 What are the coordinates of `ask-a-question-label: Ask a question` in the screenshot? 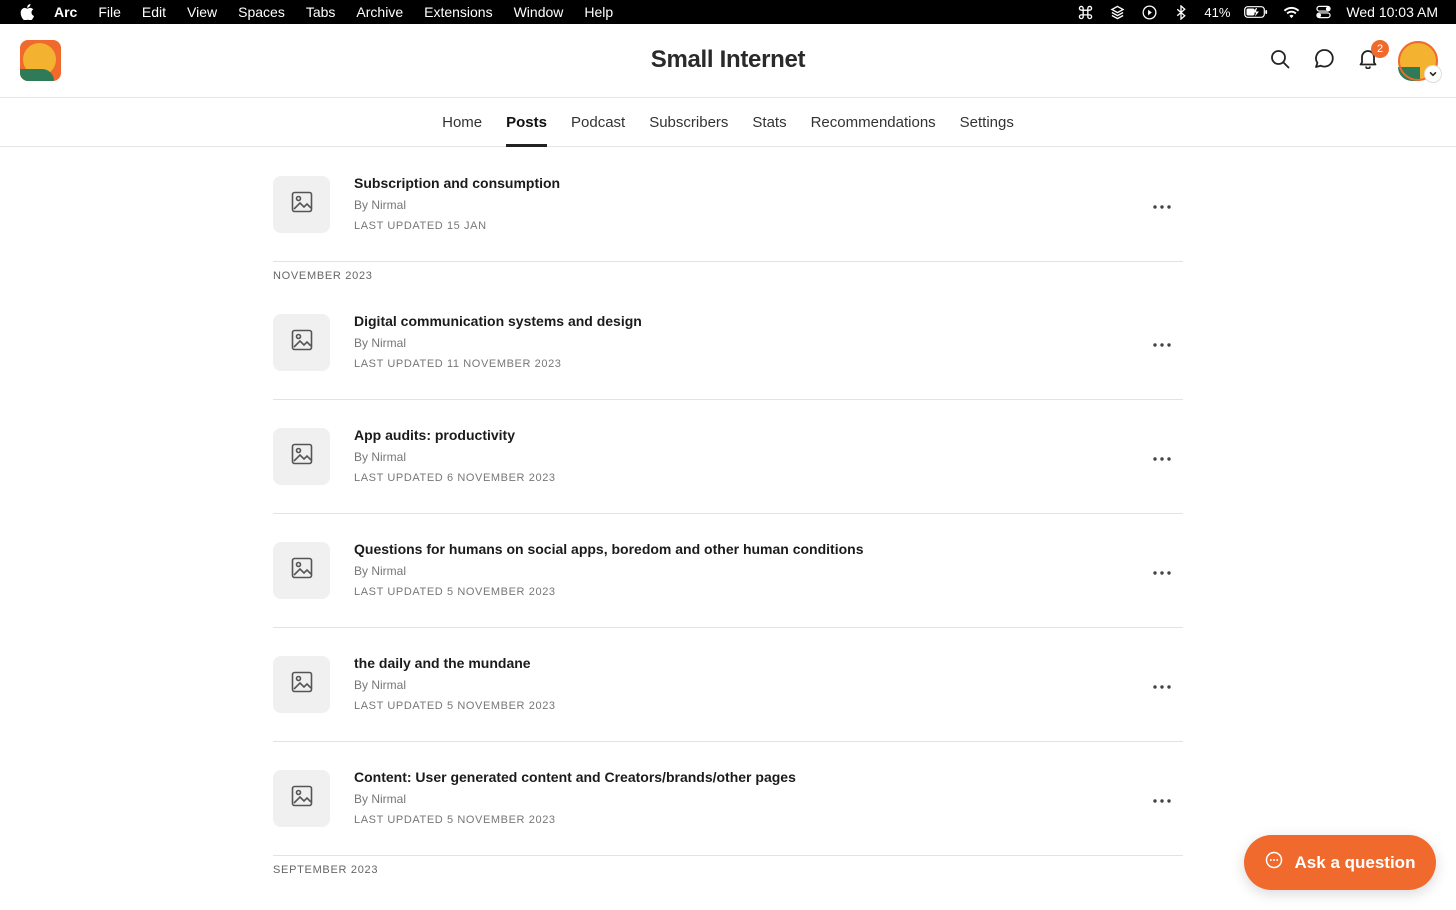 It's located at (1355, 862).